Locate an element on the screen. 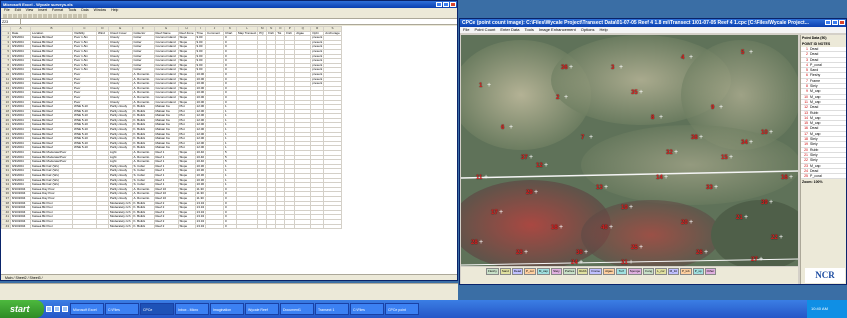 Image resolution: width=847 pixels, height=318 pixels. category-button-m-cap: M_cap is located at coordinates (543, 271).